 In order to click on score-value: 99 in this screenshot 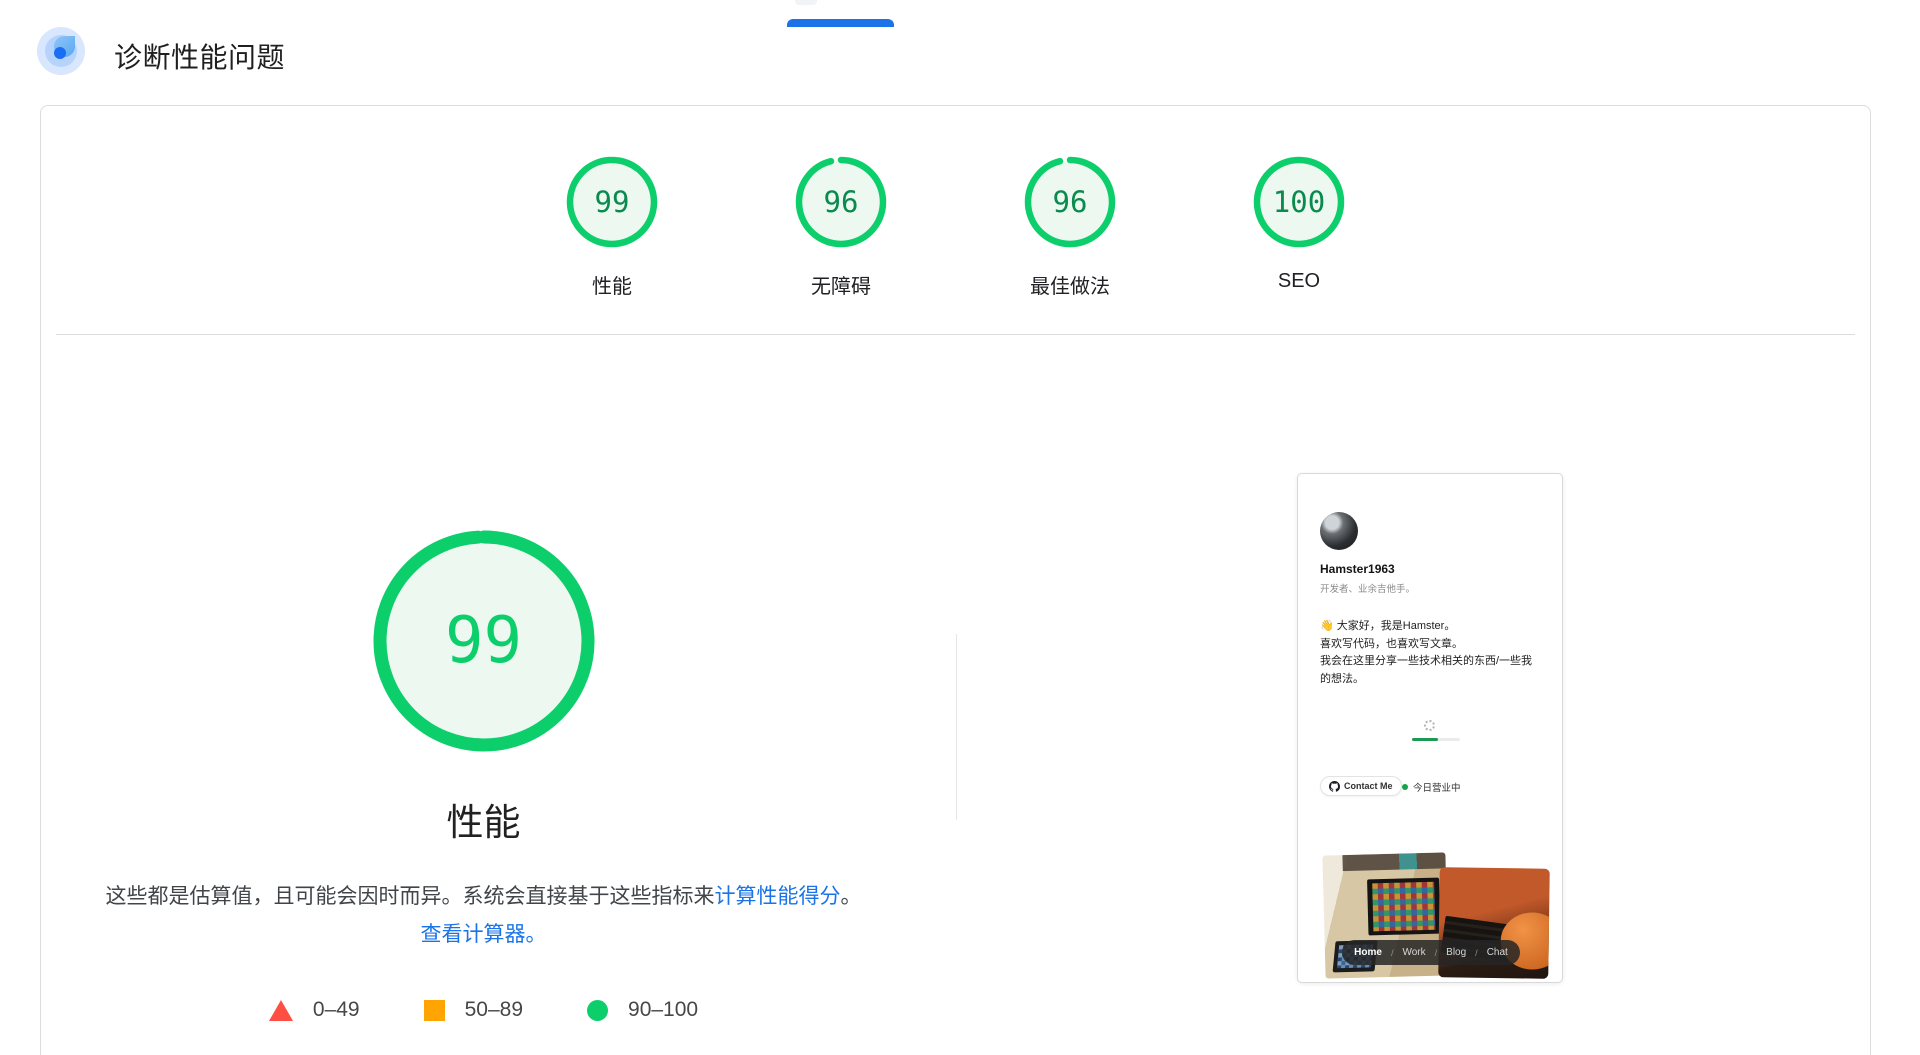, I will do `click(612, 202)`.